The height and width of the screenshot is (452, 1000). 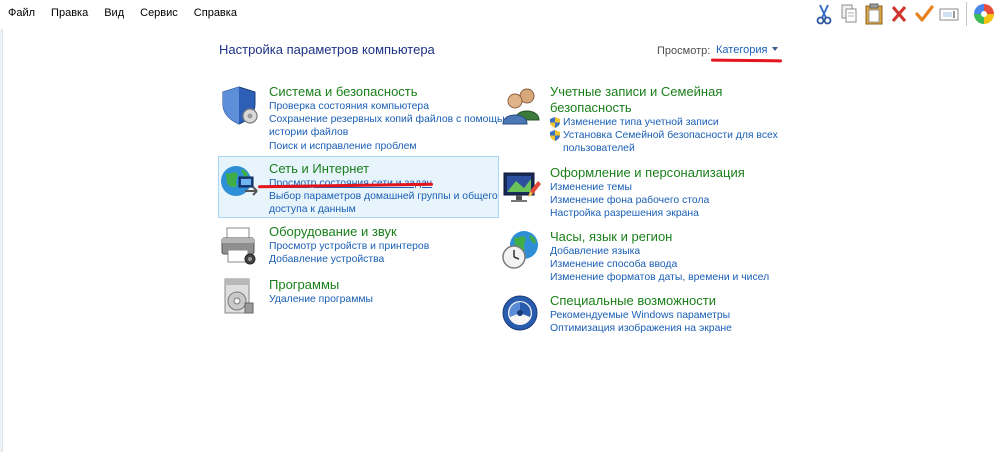 What do you see at coordinates (659, 264) in the screenshot?
I see `link-input-method: Изменение способа ввода` at bounding box center [659, 264].